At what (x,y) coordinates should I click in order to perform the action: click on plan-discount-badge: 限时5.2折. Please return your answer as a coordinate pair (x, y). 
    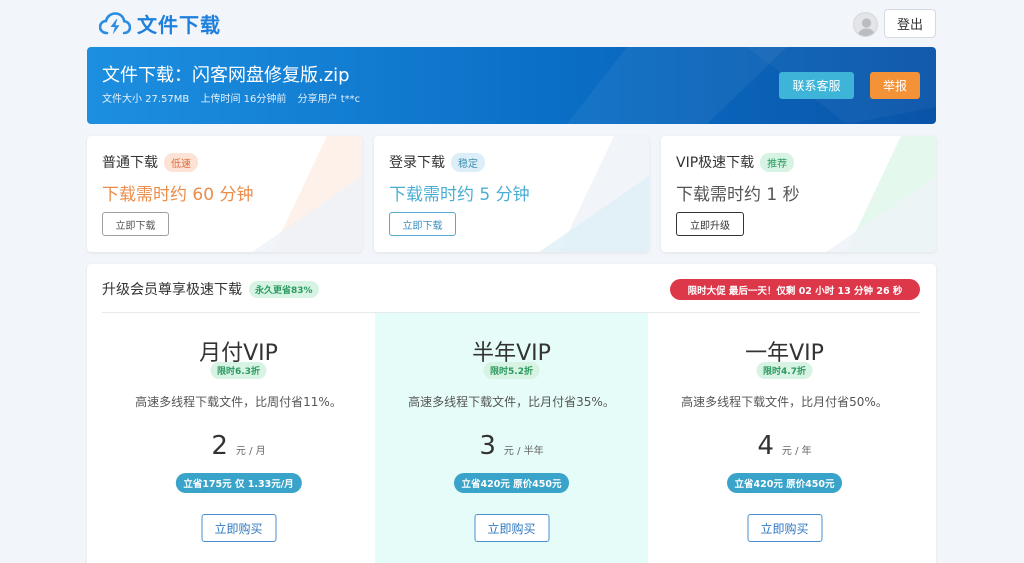
    Looking at the image, I should click on (511, 370).